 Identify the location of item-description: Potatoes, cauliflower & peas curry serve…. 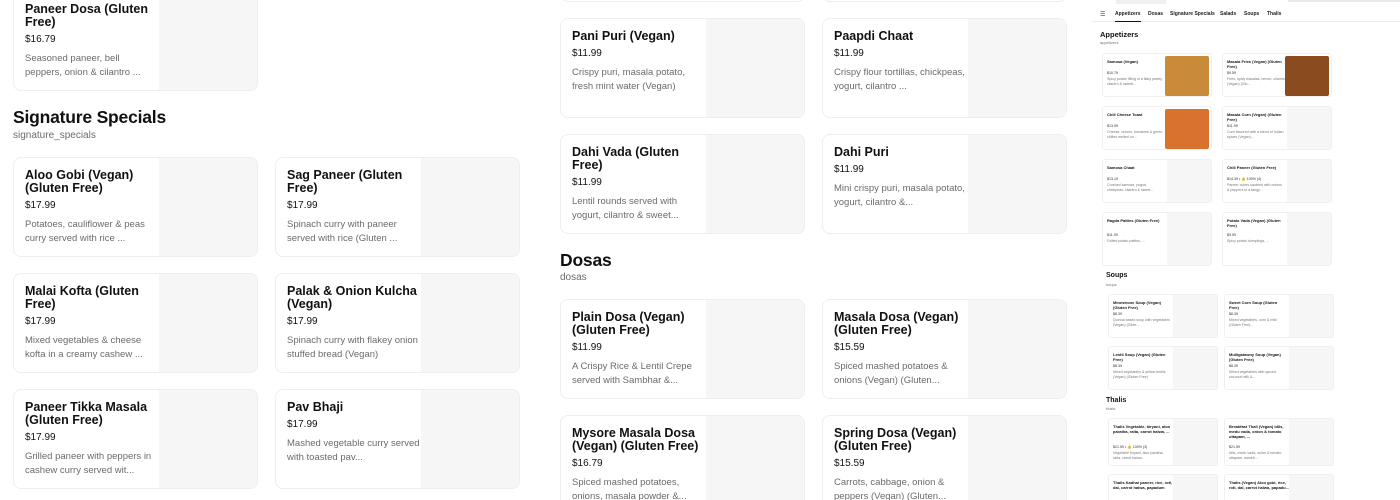
(85, 231).